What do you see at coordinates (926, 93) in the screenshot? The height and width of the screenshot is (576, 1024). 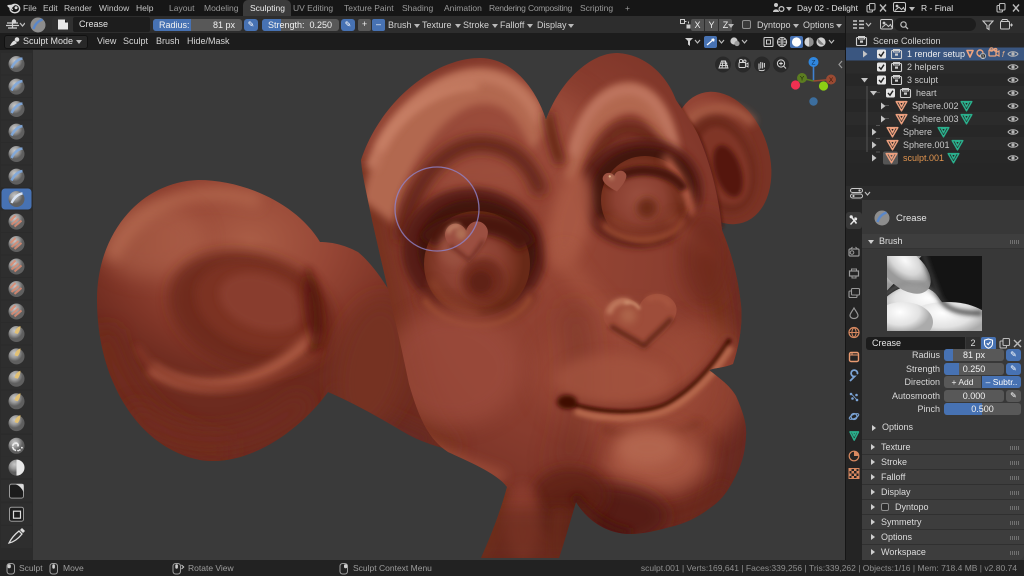 I see `svg-text: heart` at bounding box center [926, 93].